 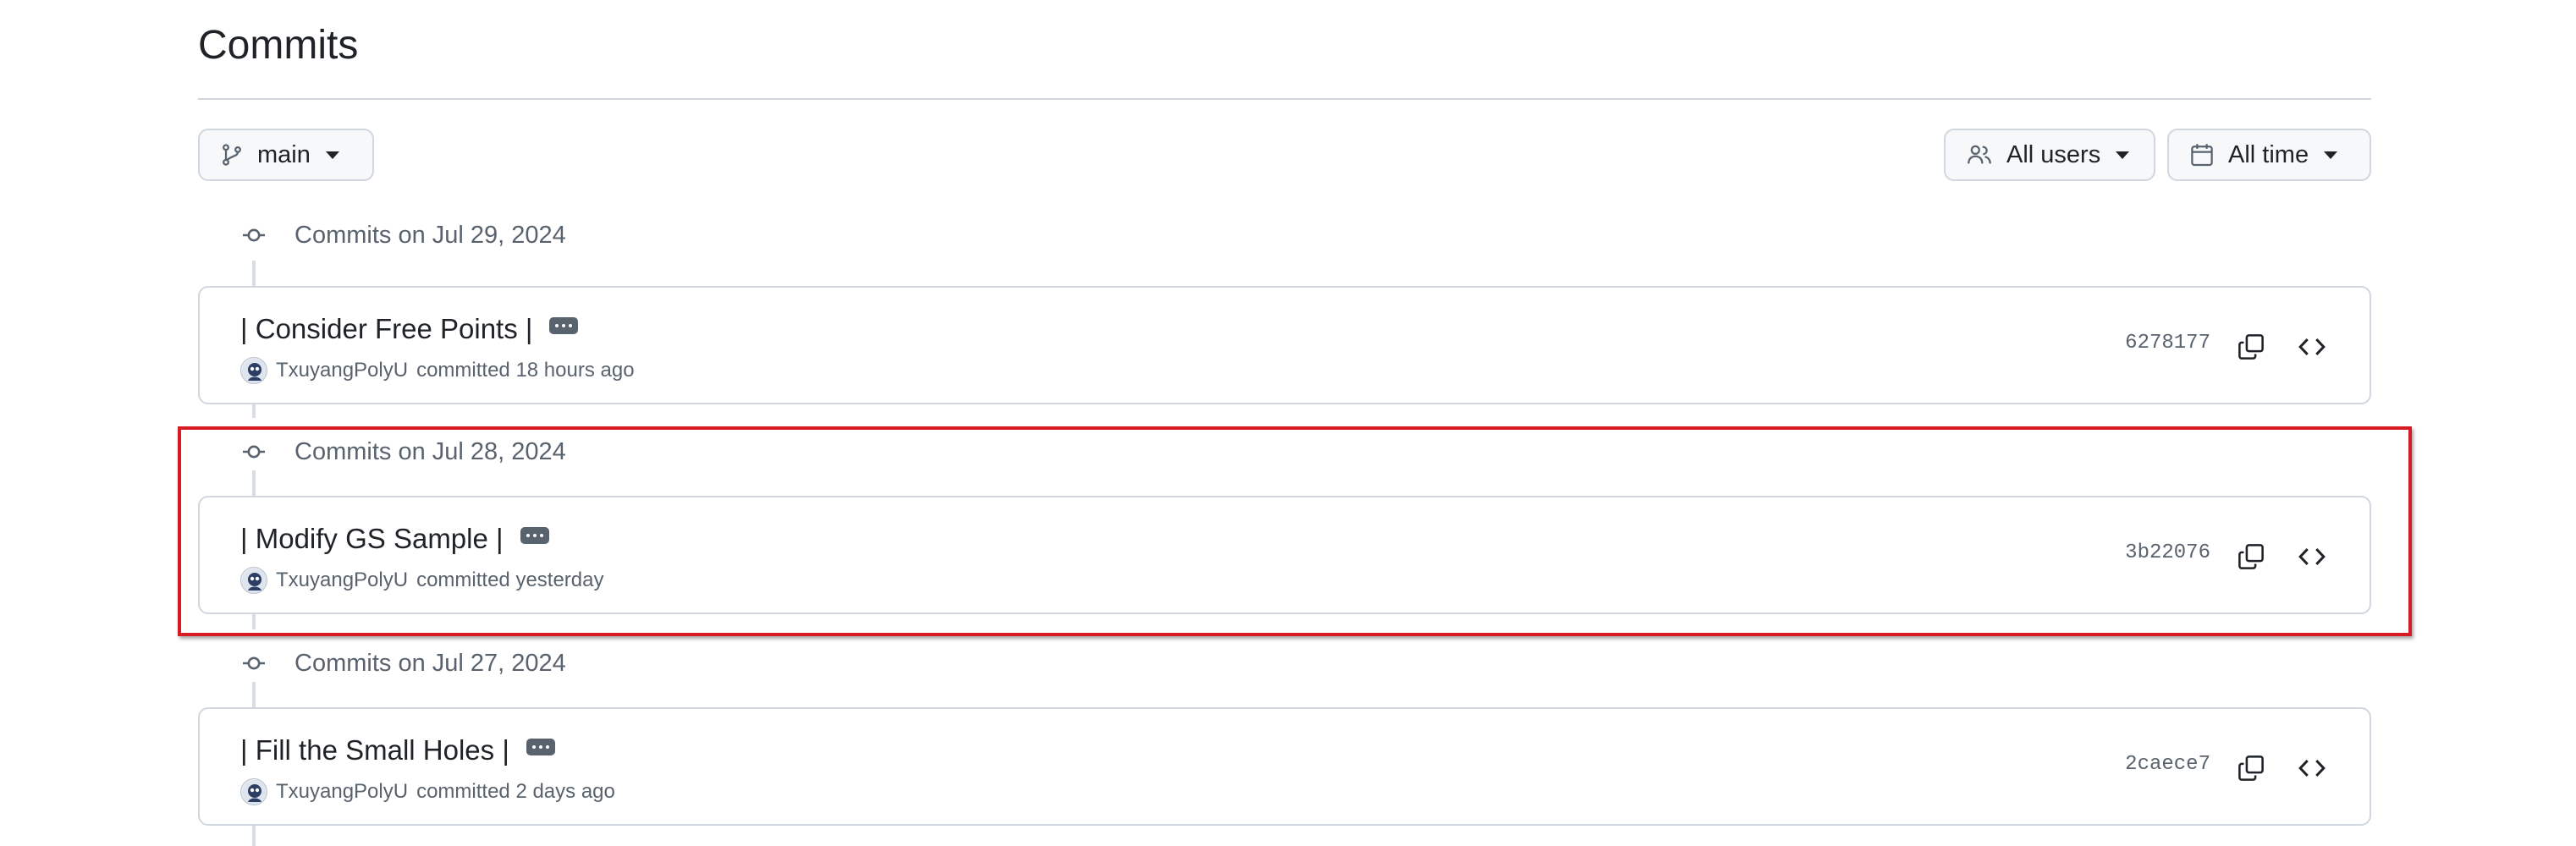 I want to click on commit-sha-link: 3b22076, so click(x=2167, y=552).